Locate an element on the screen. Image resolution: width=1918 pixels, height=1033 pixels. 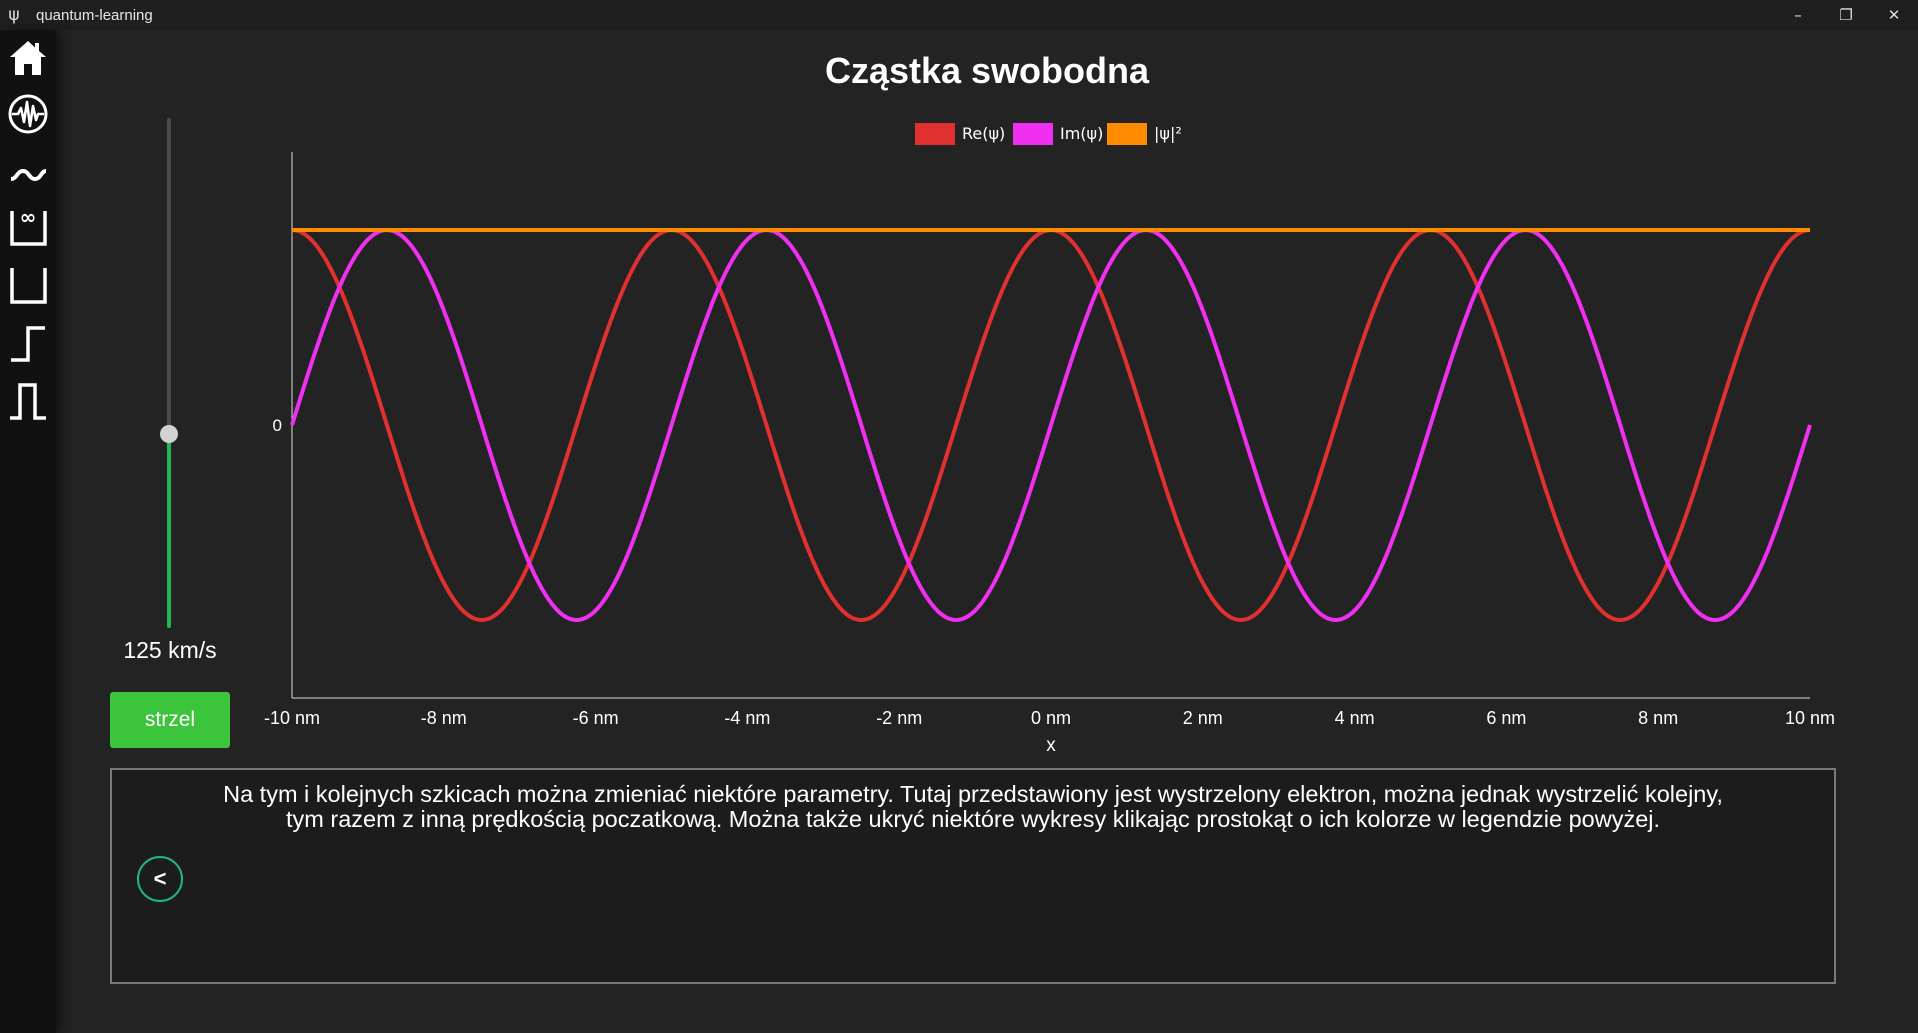
sidebar-item-potential-barrier is located at coordinates (28, 401).